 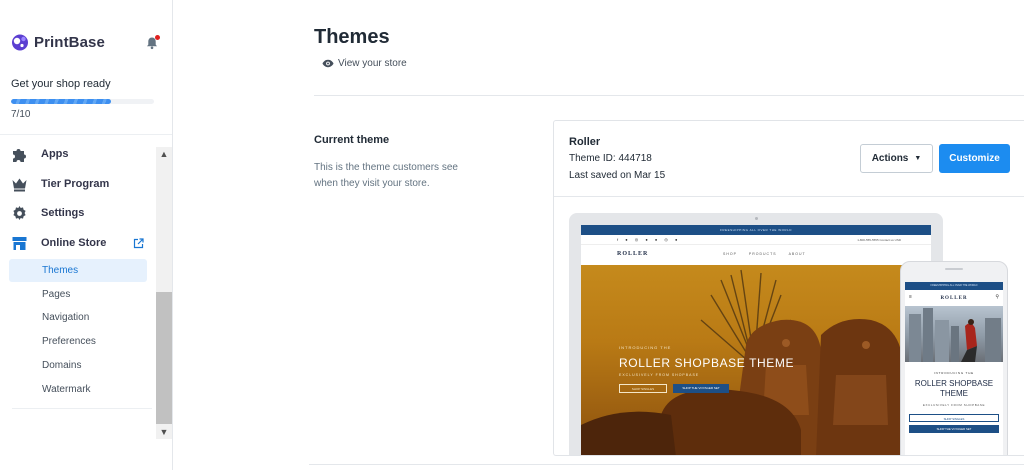 I want to click on sidebar-subitem-navigation: Navigation, so click(x=78, y=317).